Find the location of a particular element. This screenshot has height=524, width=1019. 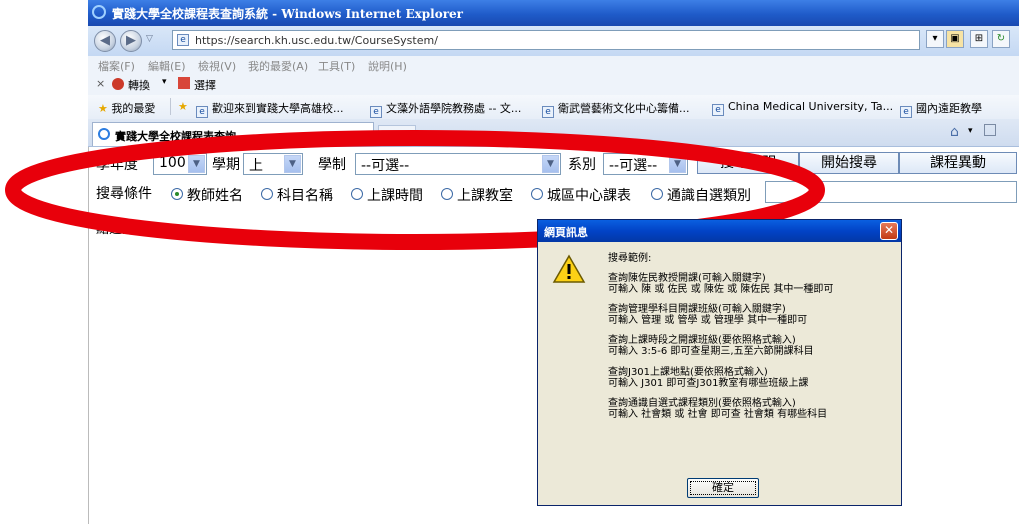

ok-button: 確定 is located at coordinates (723, 488).